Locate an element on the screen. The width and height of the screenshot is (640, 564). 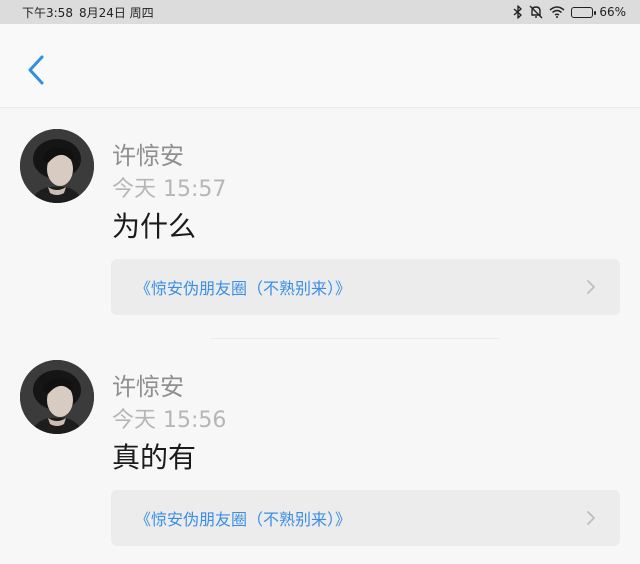
message-content: 真的有 is located at coordinates (154, 457).